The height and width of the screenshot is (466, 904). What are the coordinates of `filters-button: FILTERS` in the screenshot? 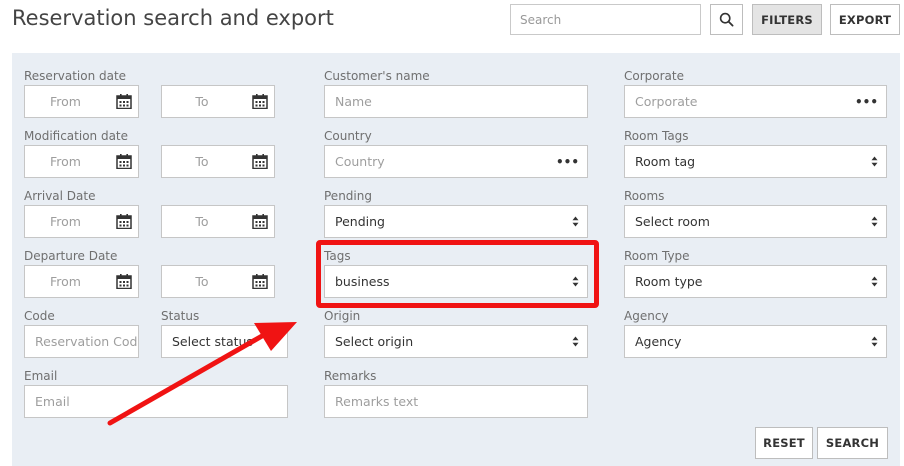 It's located at (787, 19).